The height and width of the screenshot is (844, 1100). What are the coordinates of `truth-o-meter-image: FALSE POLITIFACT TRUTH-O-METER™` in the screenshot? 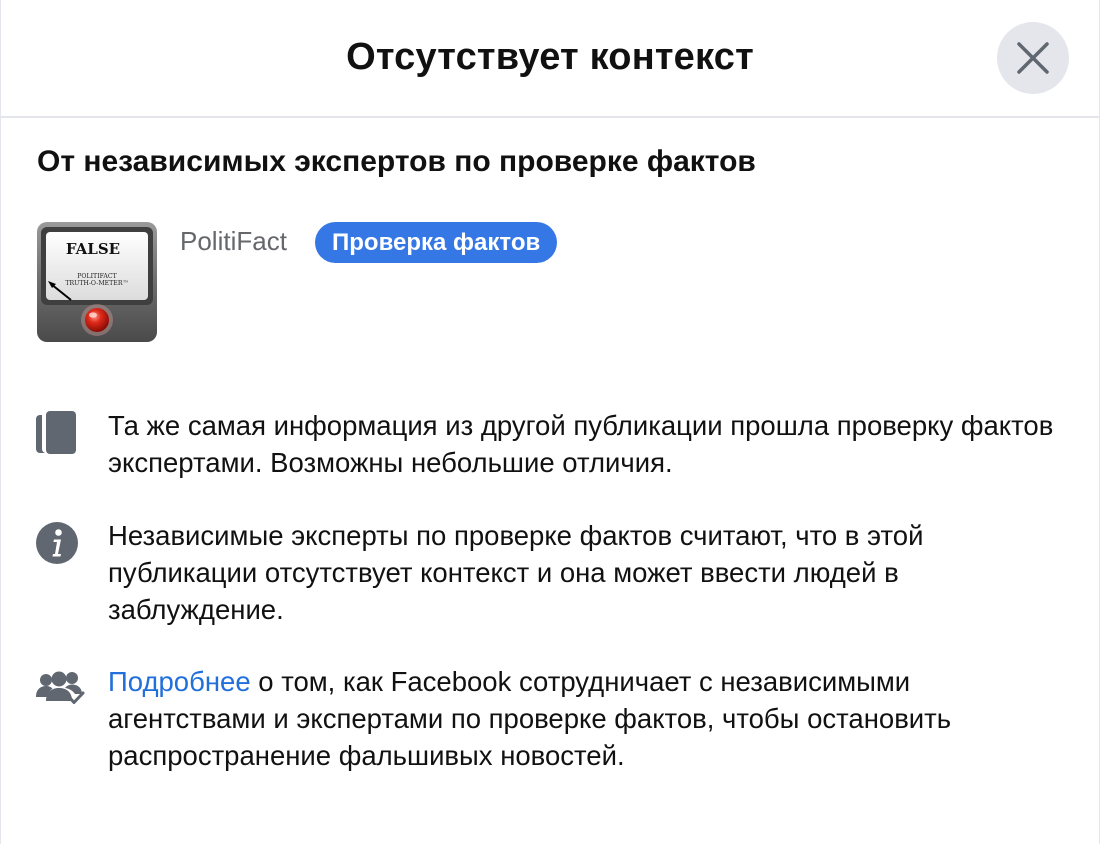 It's located at (97, 282).